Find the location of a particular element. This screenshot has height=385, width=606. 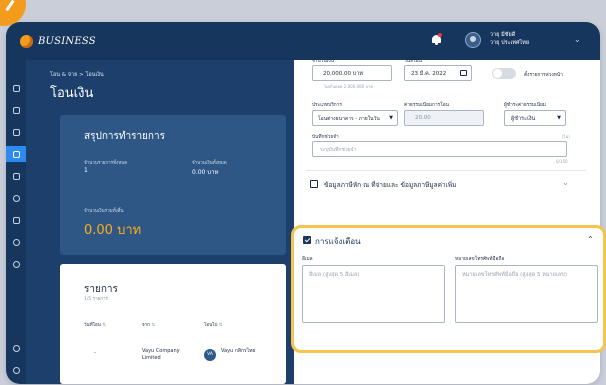

breadcrumb: โอน & จ่าย > โอนเงิน is located at coordinates (77, 75).